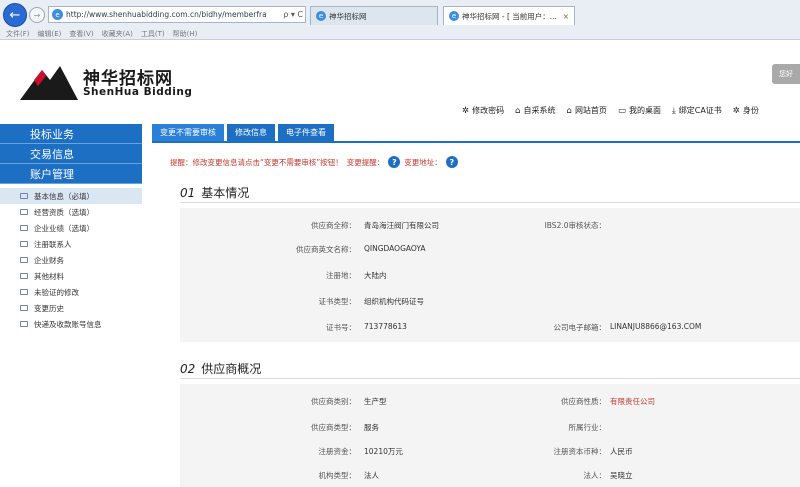 This screenshot has height=487, width=800. I want to click on browser-tab-2: e 神华招标网 - [ 当前用户：... ×, so click(509, 15).